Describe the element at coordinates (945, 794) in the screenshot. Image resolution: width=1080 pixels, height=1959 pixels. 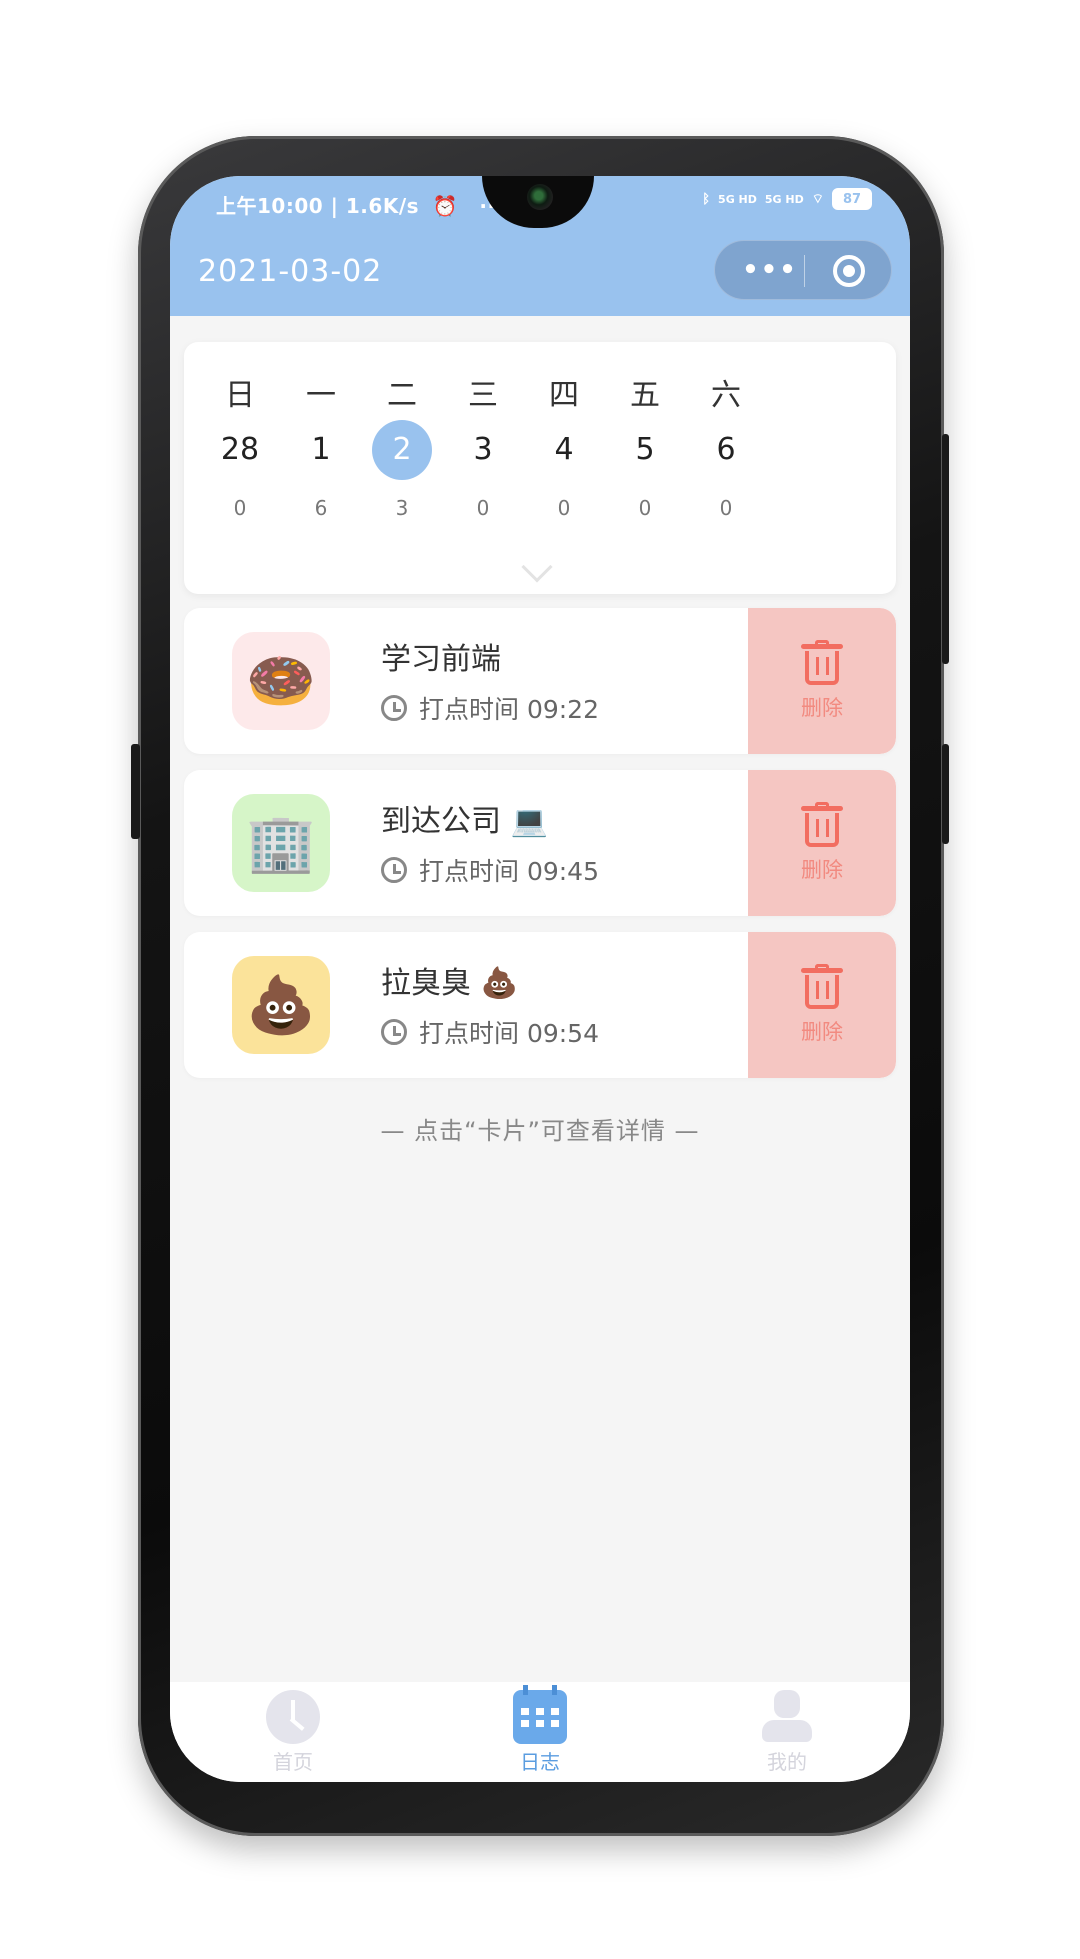
I see `power-button` at that location.